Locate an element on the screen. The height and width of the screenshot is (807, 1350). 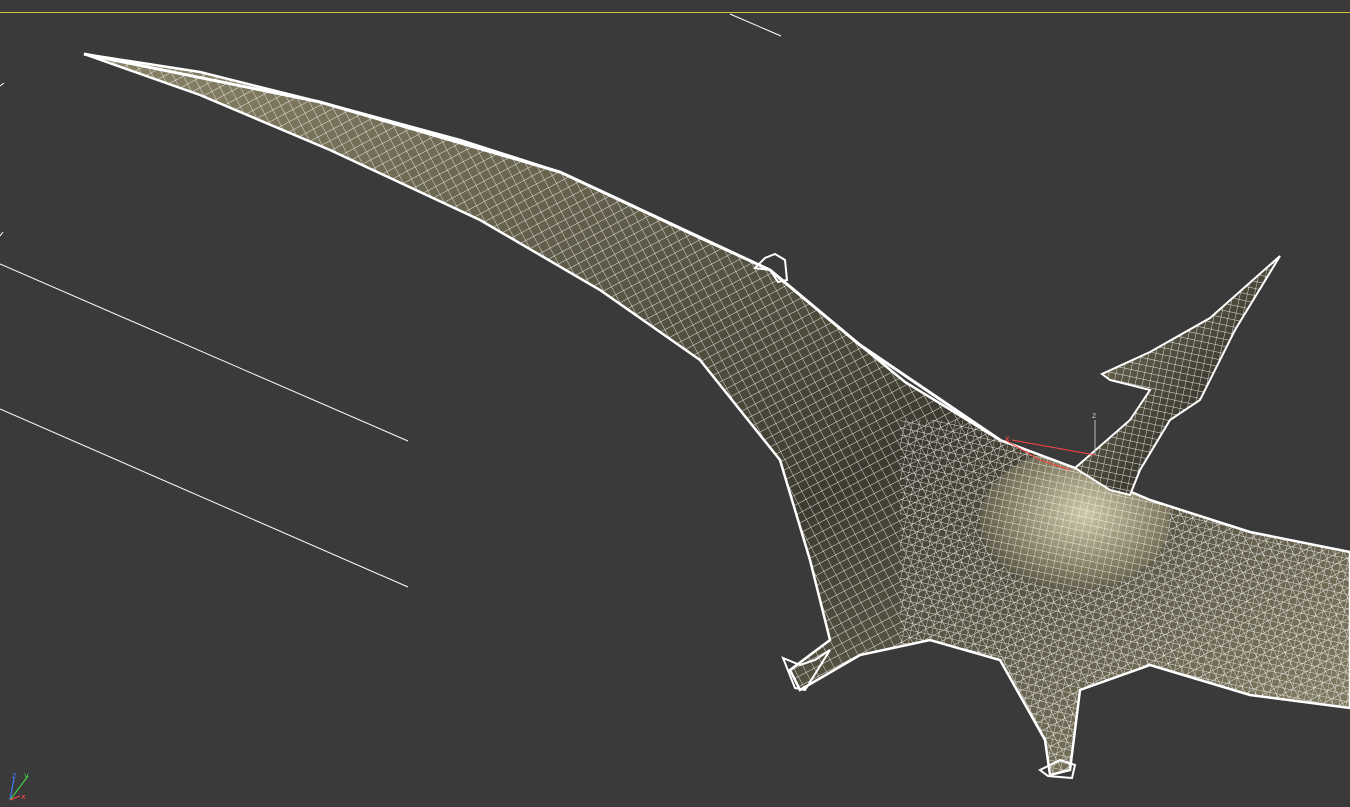
view-axis-z-label: z is located at coordinates (14, 775).